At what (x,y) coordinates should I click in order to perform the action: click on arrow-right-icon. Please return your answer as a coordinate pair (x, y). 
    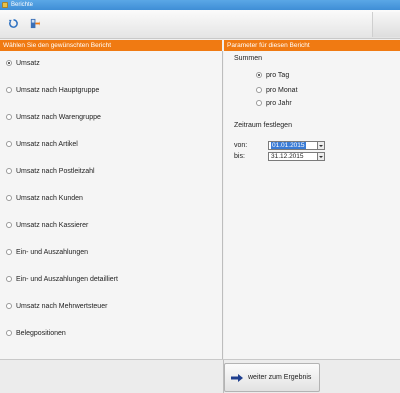
    Looking at the image, I should click on (237, 377).